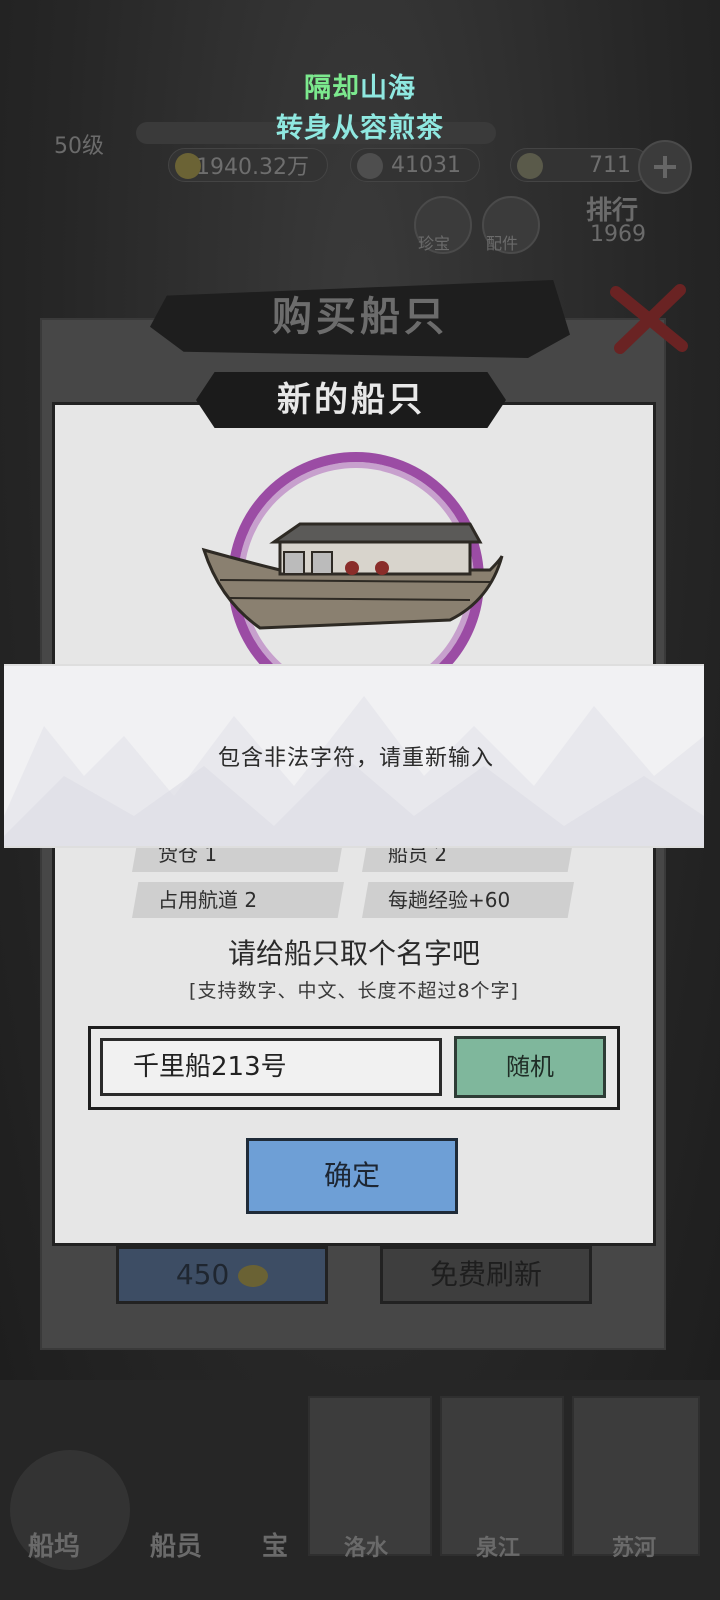 The width and height of the screenshot is (720, 1600). What do you see at coordinates (530, 1067) in the screenshot?
I see `random-name-button: 随机` at bounding box center [530, 1067].